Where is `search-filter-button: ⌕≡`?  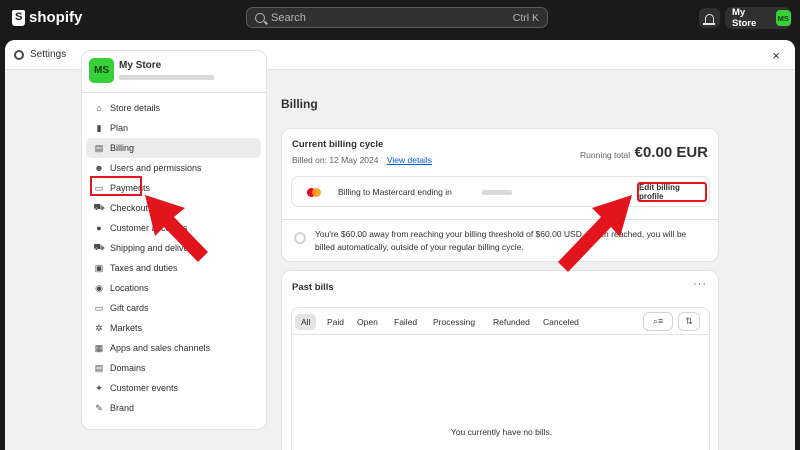
search-filter-button: ⌕≡ is located at coordinates (658, 321).